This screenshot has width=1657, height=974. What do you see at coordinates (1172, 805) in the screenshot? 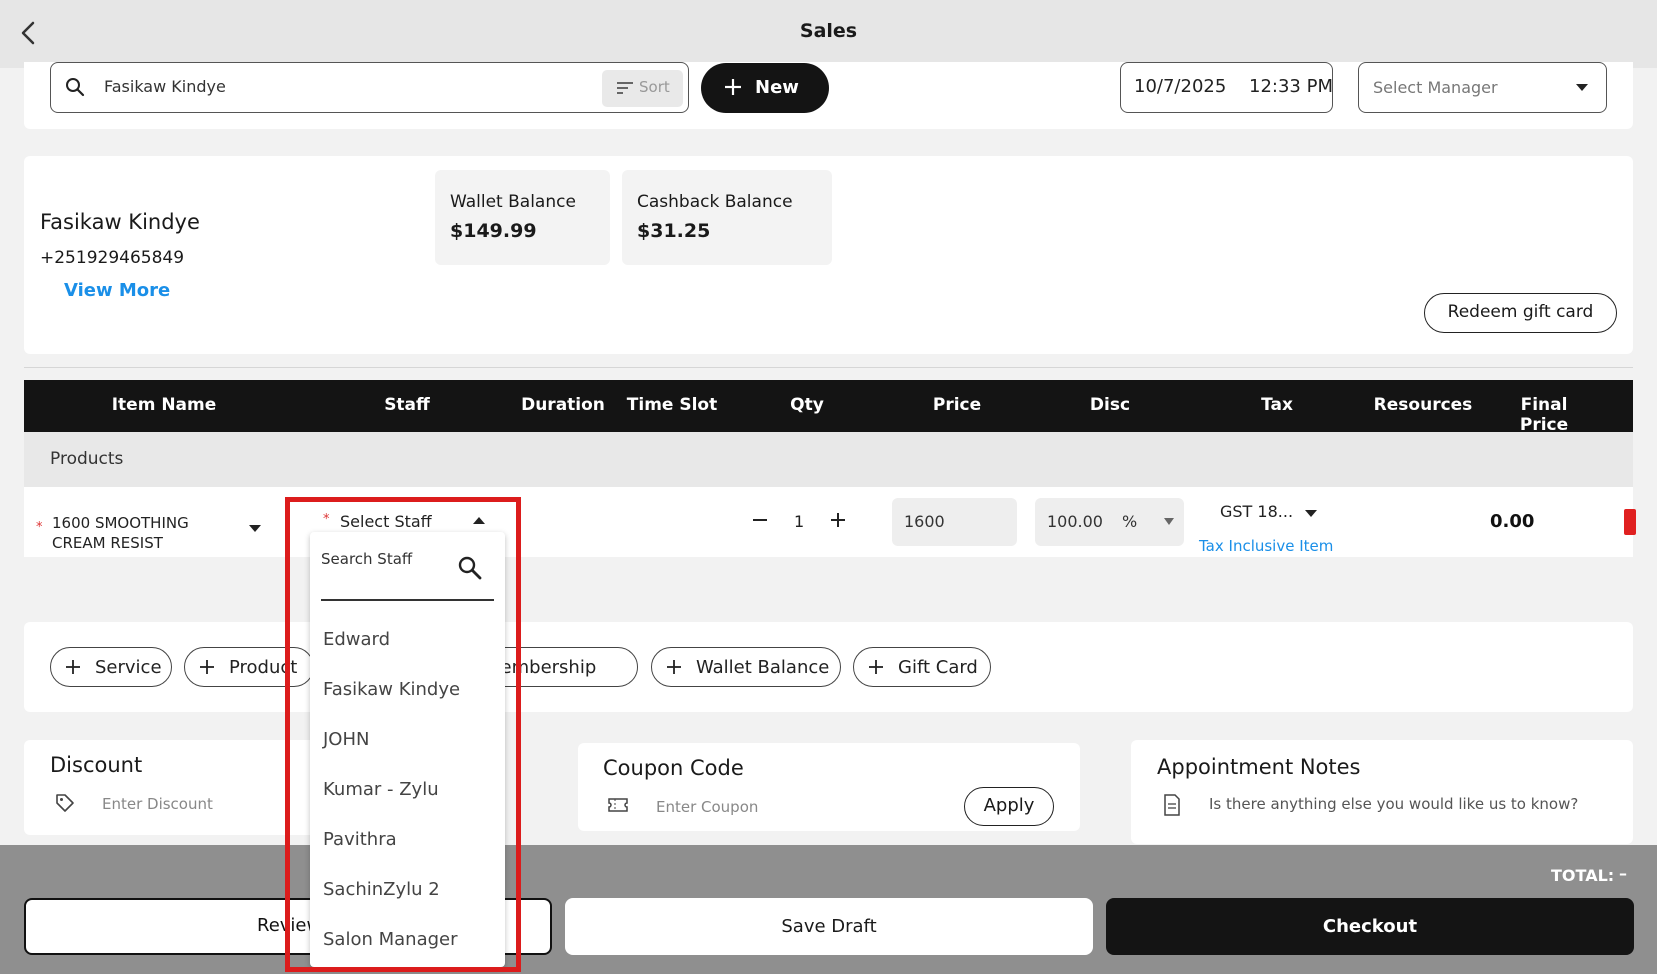
I see `document-icon` at bounding box center [1172, 805].